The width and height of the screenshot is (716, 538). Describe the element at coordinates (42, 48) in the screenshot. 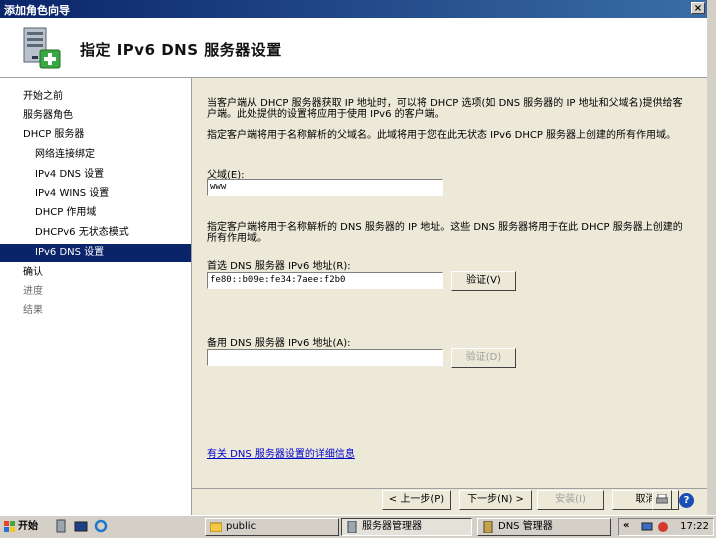

I see `server-wizard-icon` at that location.